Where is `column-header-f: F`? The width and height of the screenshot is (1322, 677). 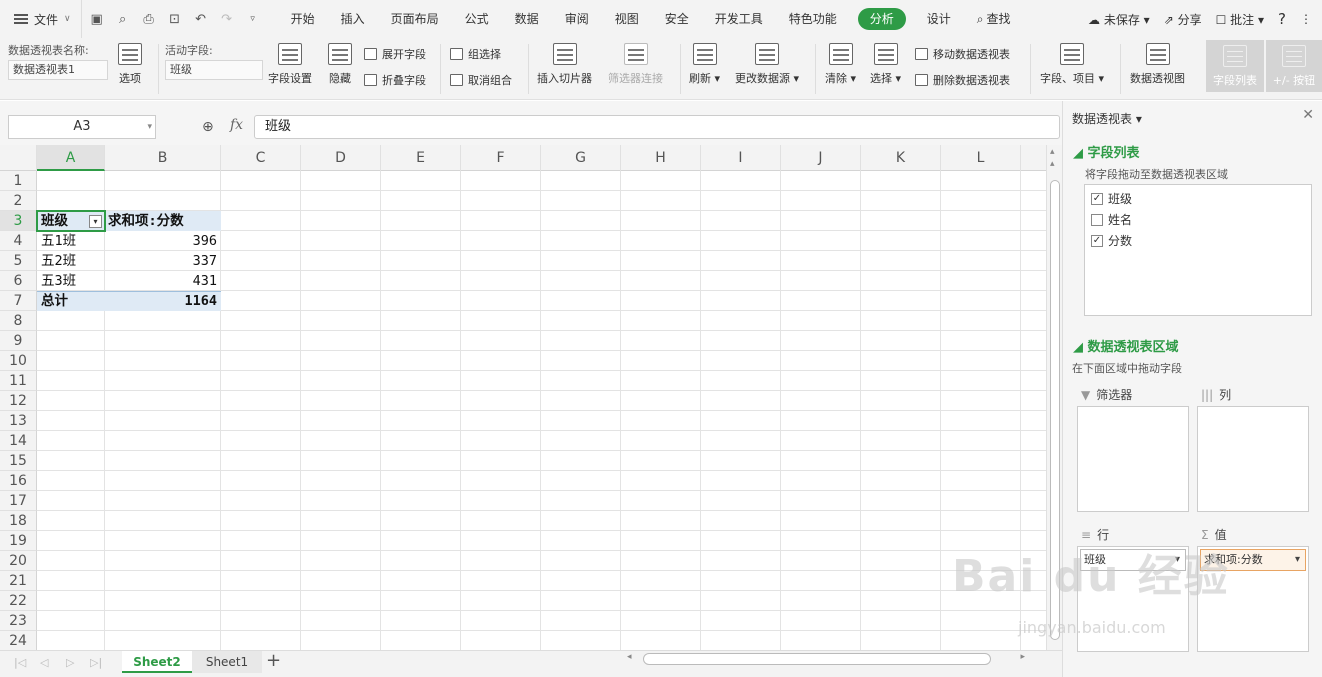
column-header-f: F is located at coordinates (501, 158).